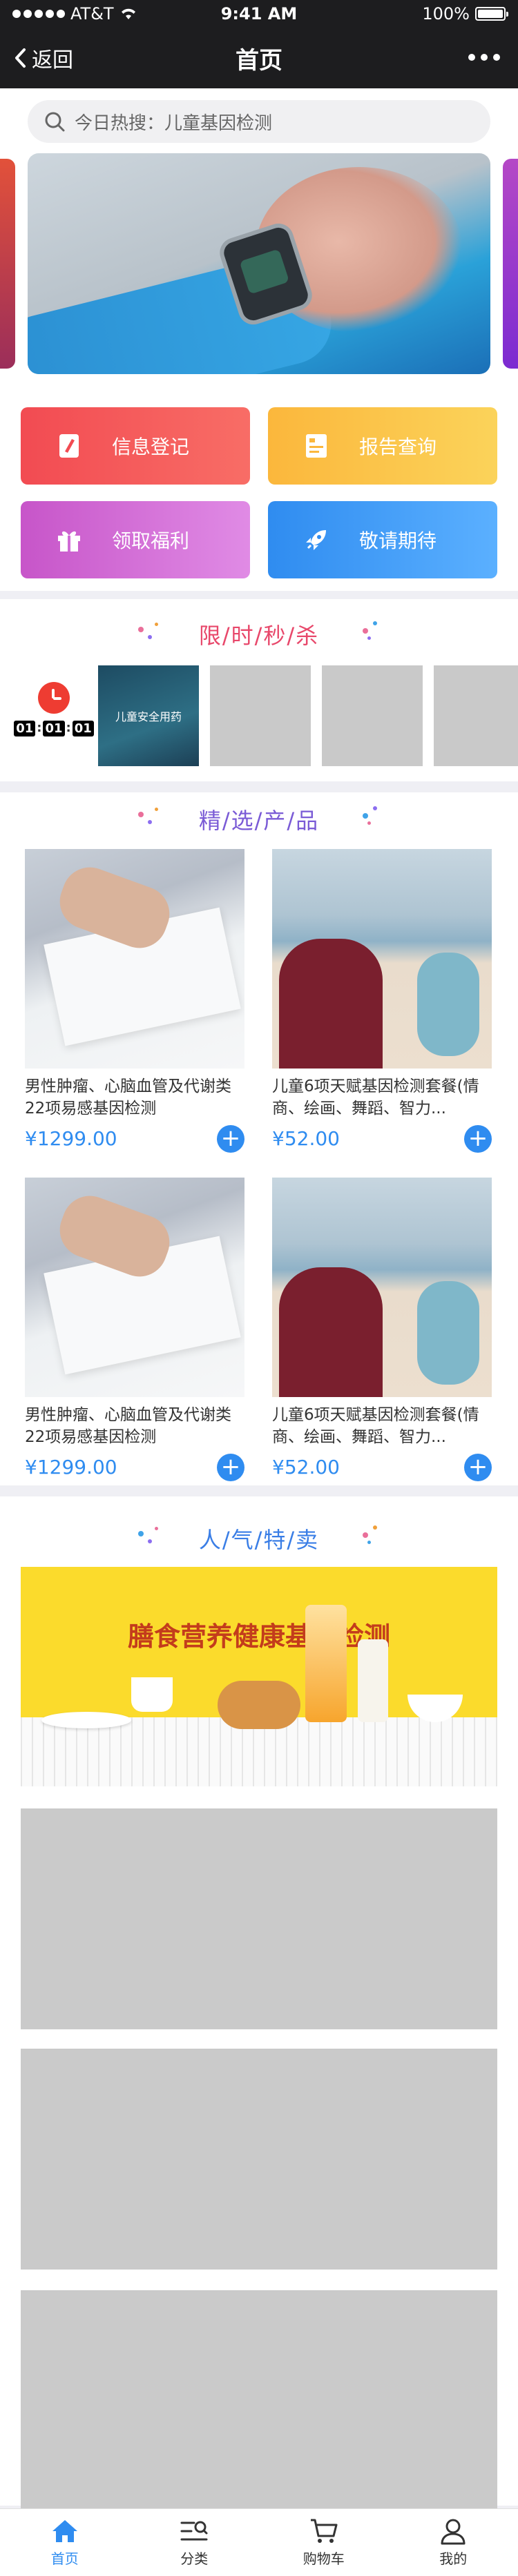 The image size is (518, 2576). Describe the element at coordinates (259, 1676) in the screenshot. I see `popular-banner: 膳食营养健康基因检测` at that location.